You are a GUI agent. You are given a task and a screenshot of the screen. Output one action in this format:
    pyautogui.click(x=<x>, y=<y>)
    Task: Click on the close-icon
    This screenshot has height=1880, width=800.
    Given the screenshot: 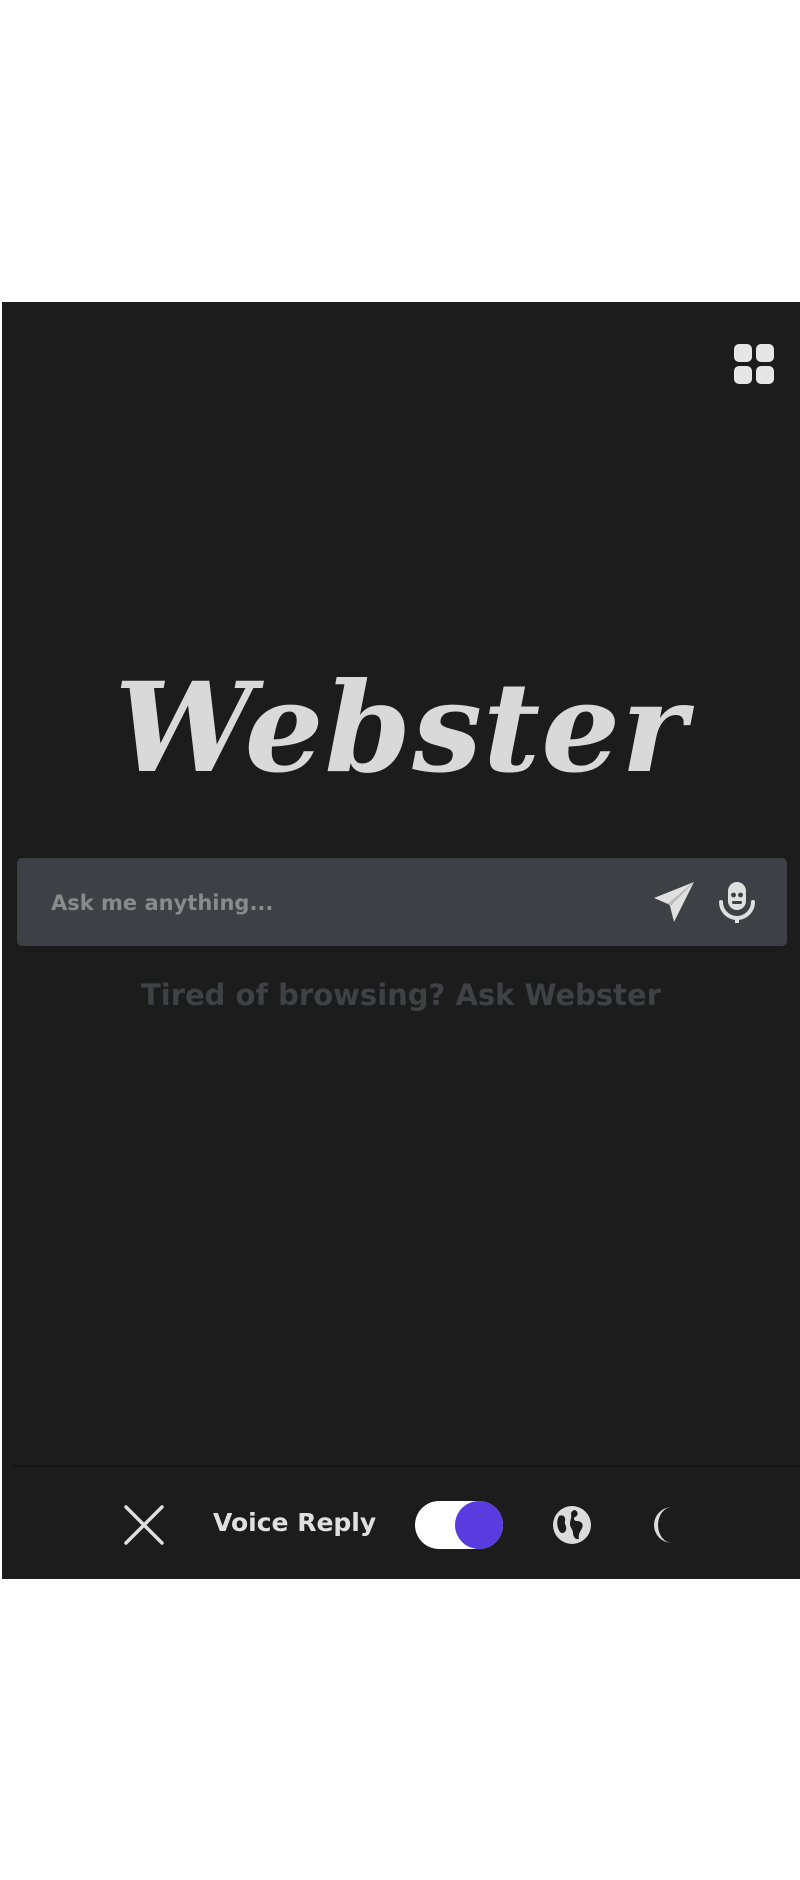 What is the action you would take?
    pyautogui.click(x=144, y=1525)
    